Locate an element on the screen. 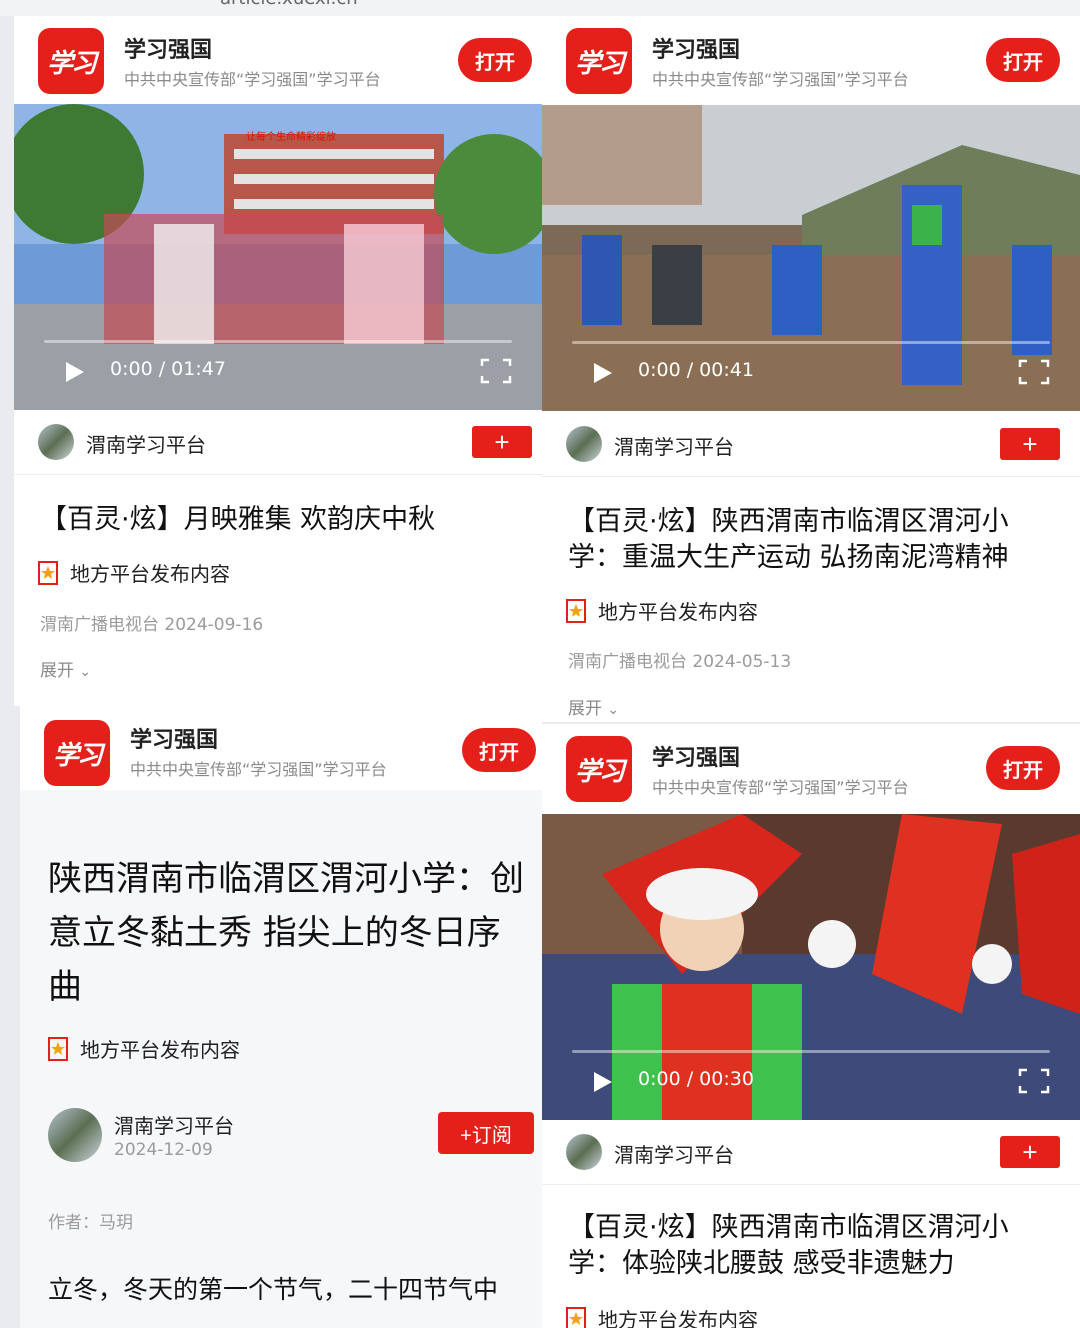  article-title: 【百灵·炫】月映雅集 欢韵庆中秋 is located at coordinates (281, 520).